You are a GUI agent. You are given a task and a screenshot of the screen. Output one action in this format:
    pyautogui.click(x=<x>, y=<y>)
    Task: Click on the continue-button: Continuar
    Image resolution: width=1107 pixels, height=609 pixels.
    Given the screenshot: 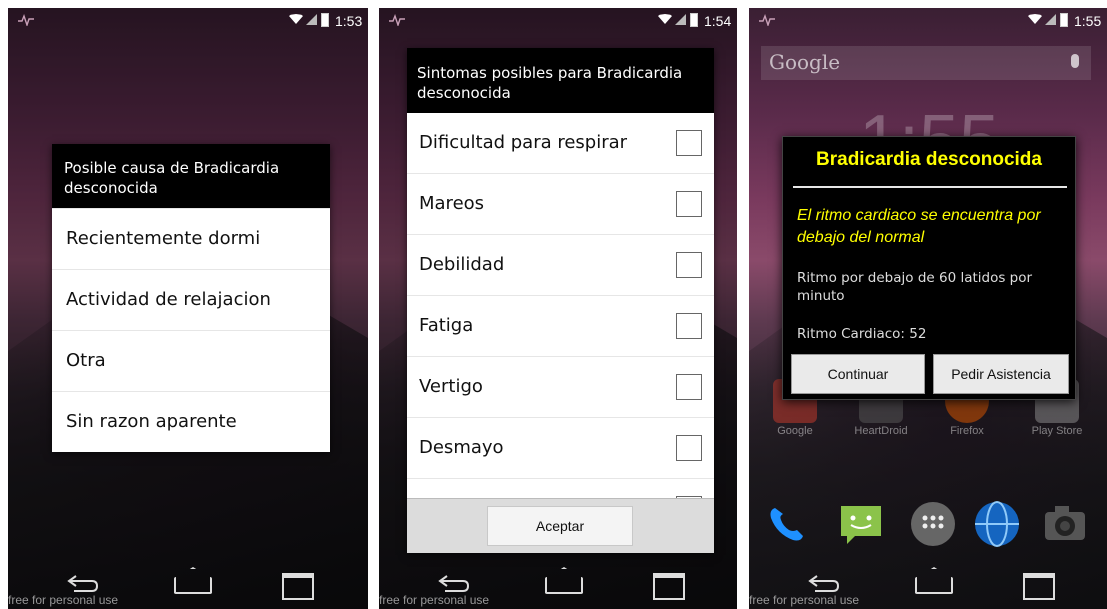 What is the action you would take?
    pyautogui.click(x=858, y=374)
    